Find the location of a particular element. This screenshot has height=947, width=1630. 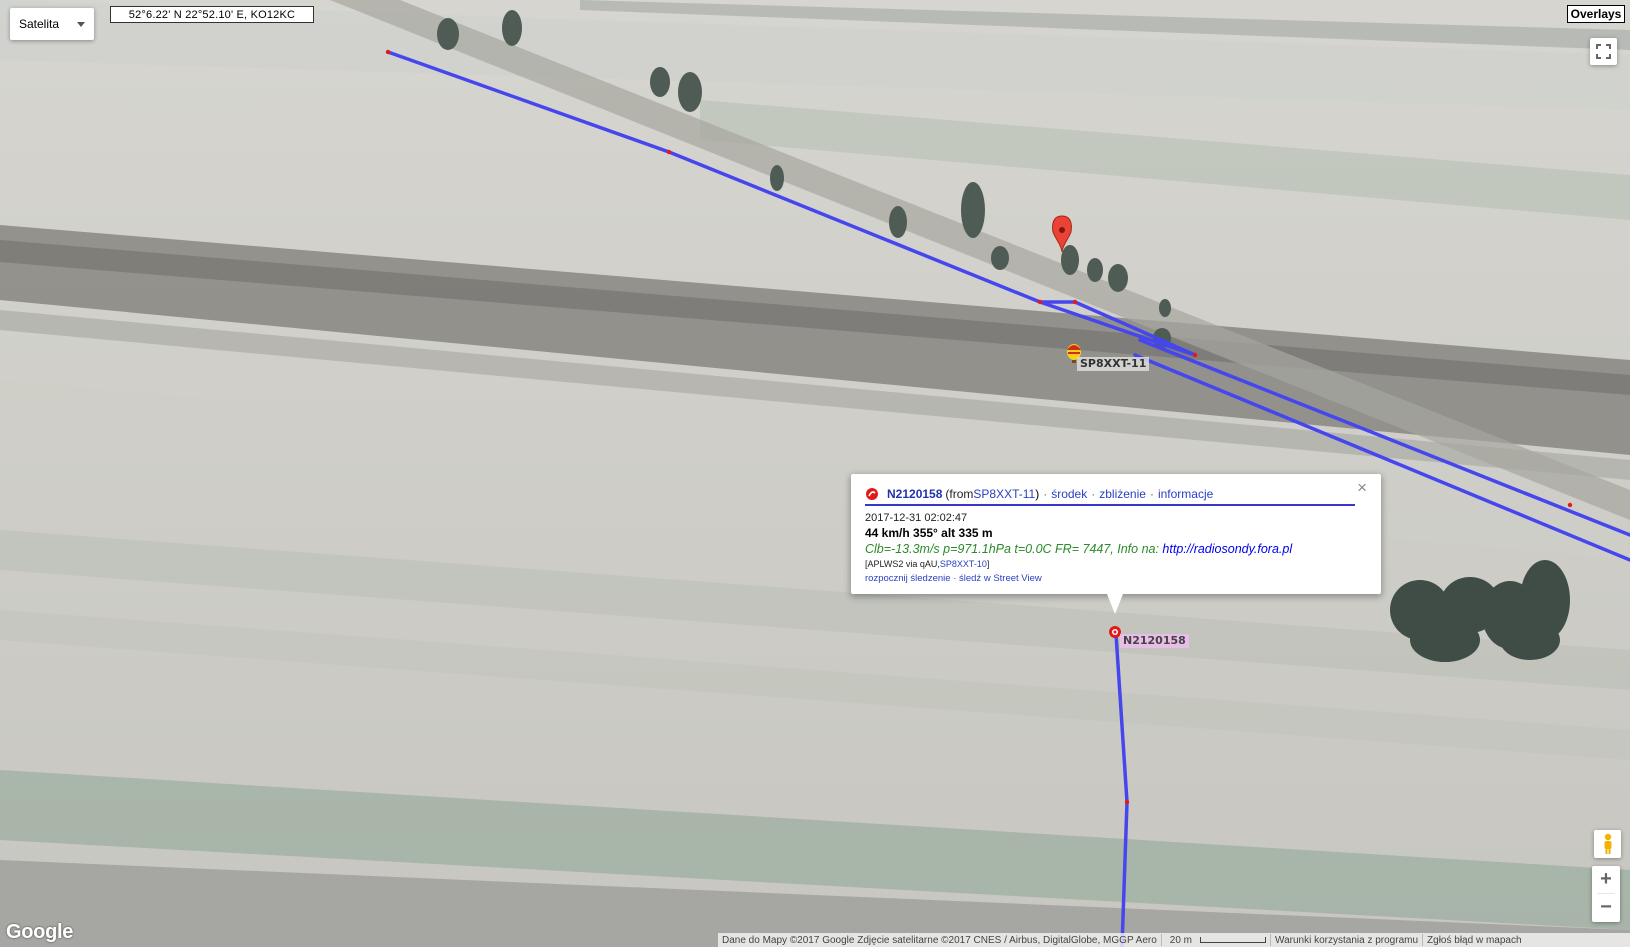

street-view-follow-link: śledź w Street View is located at coordinates (1000, 578).